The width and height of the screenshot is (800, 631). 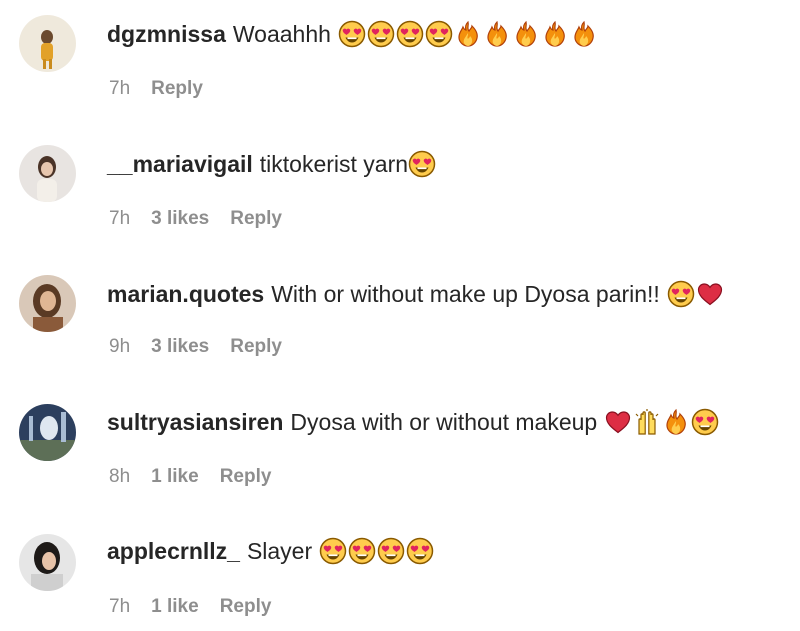 What do you see at coordinates (334, 164) in the screenshot?
I see `comment-text: tiktokerist yarn` at bounding box center [334, 164].